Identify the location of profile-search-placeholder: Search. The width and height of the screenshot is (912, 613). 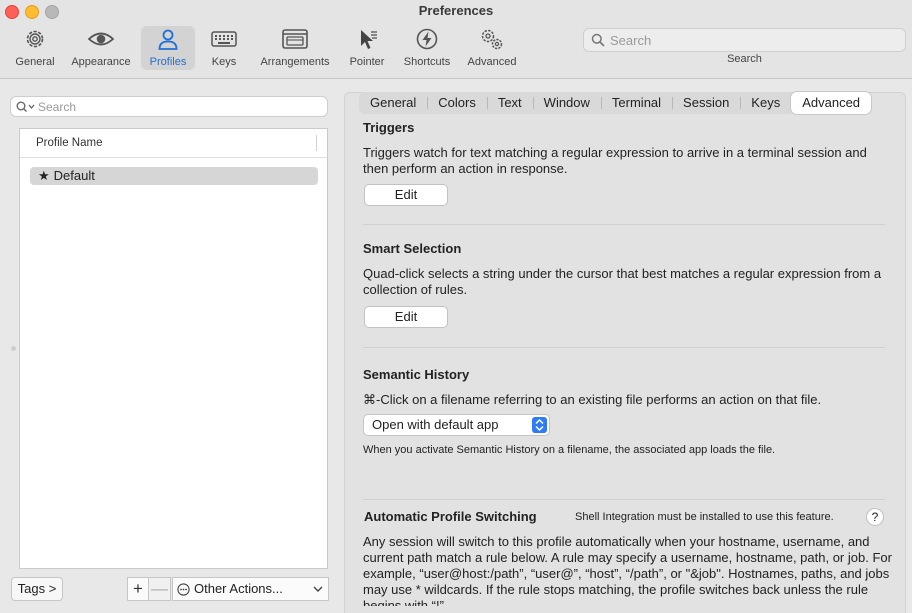
(57, 107).